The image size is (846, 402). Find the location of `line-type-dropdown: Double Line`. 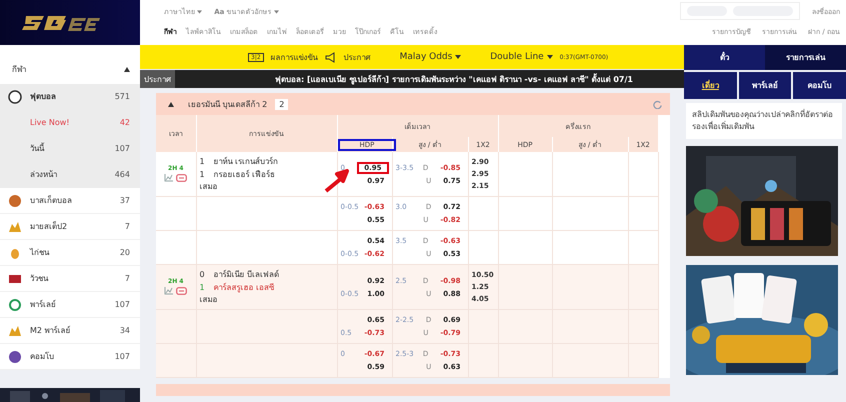

line-type-dropdown: Double Line is located at coordinates (521, 57).